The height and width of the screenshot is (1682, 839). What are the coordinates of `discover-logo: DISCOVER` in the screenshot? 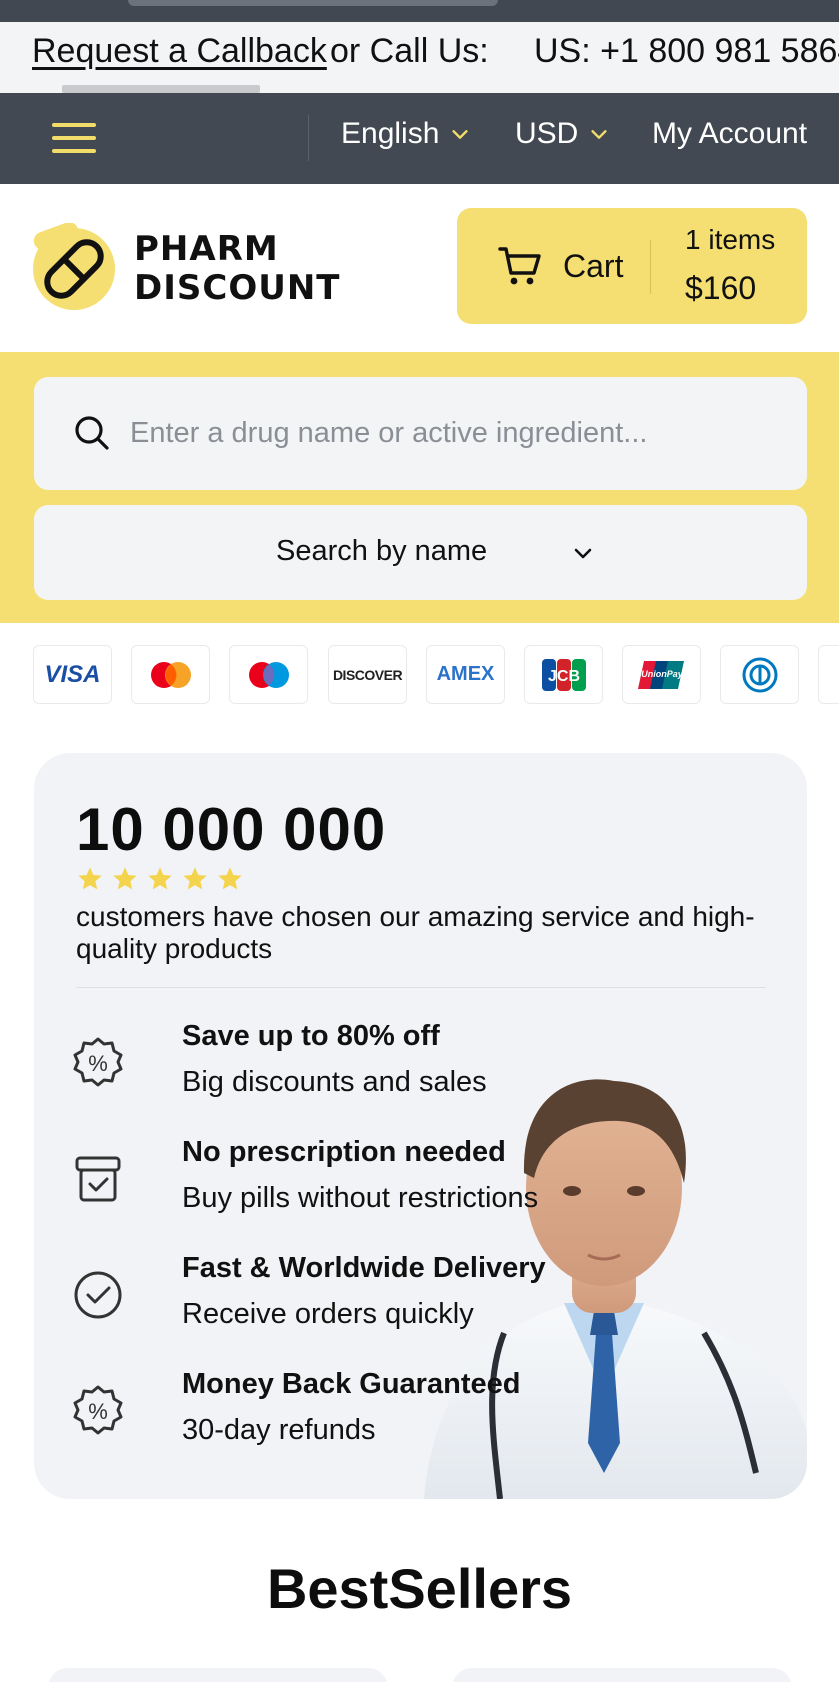 It's located at (367, 674).